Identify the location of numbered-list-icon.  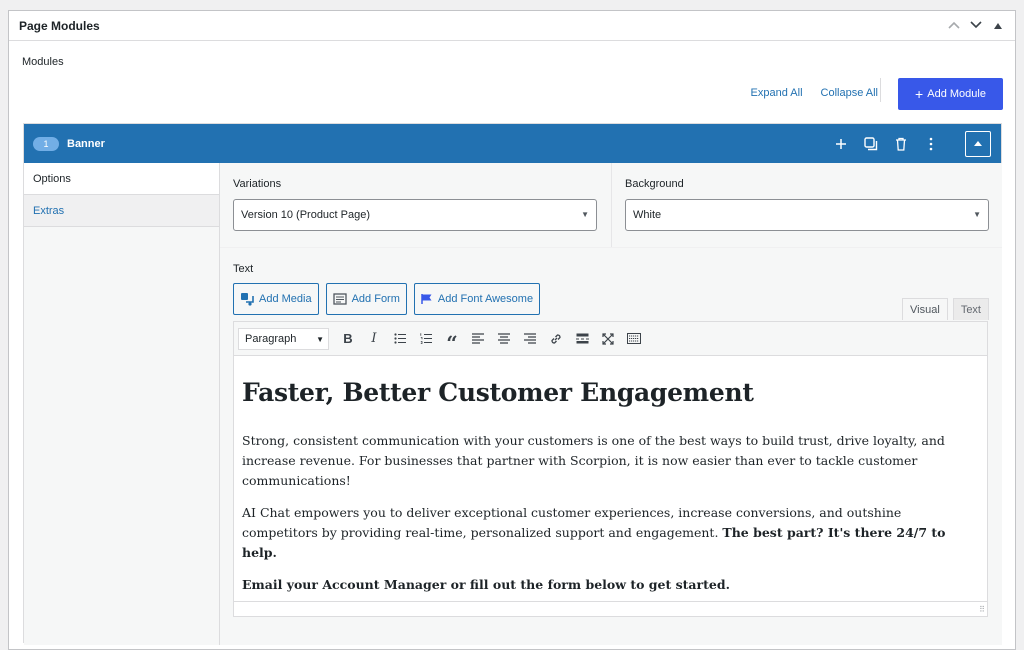
(426, 339).